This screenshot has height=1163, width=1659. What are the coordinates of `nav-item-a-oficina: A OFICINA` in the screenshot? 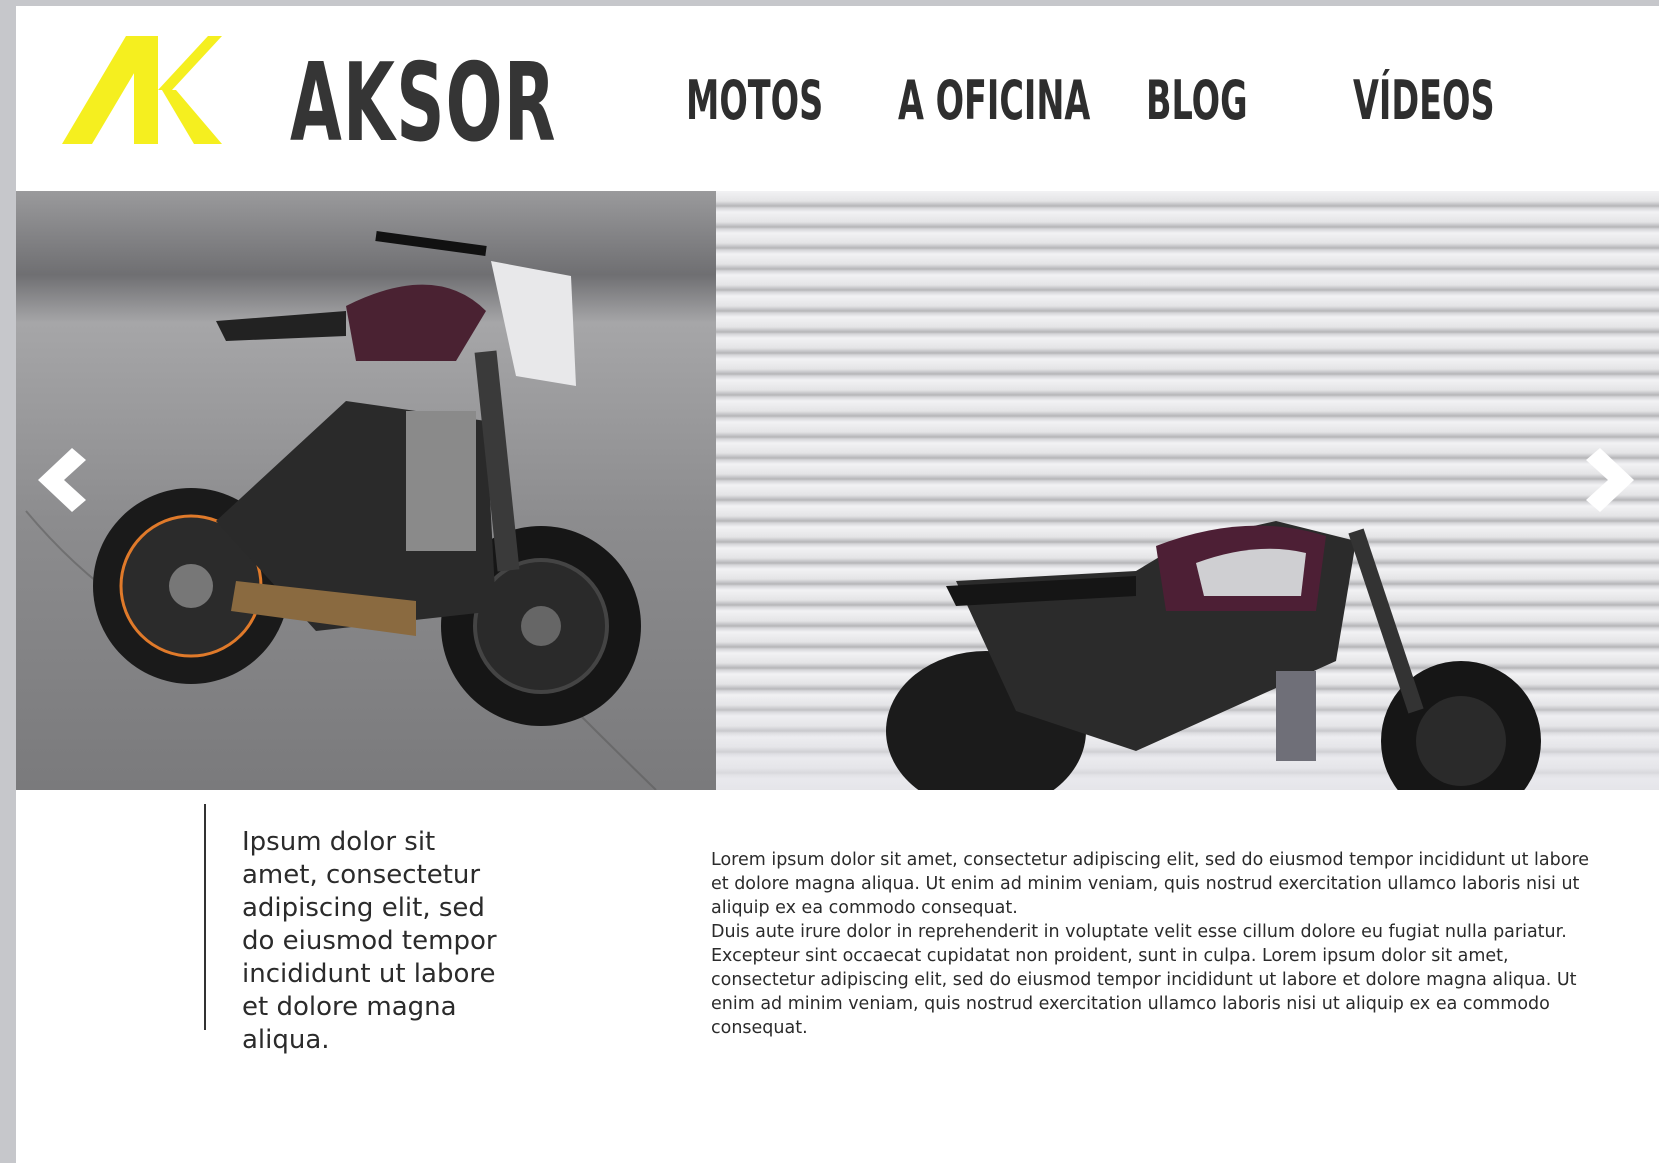 It's located at (994, 101).